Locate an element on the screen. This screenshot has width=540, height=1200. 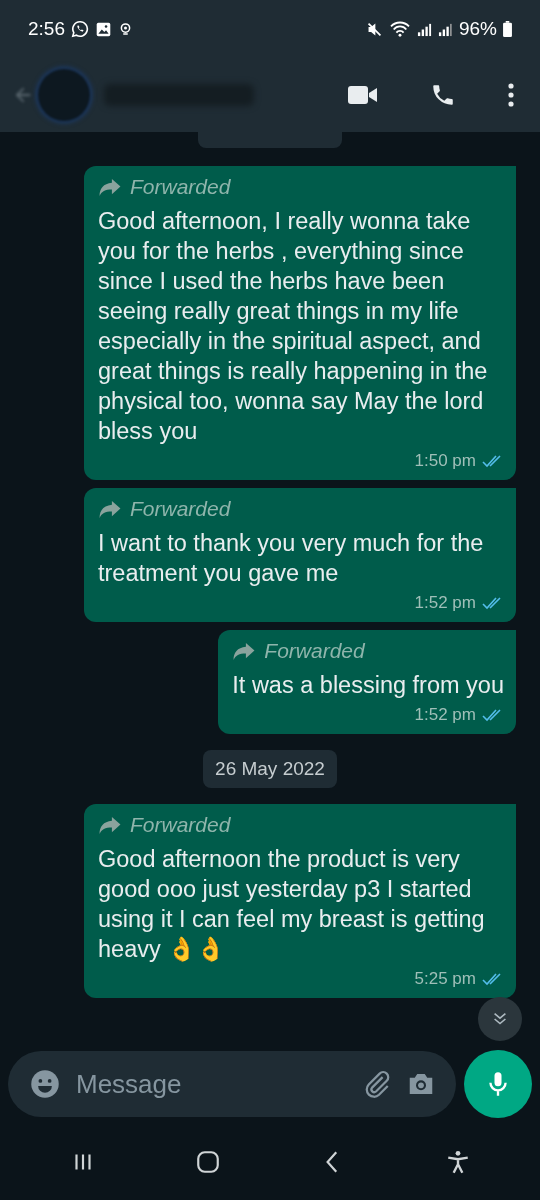
emoji-icon is located at coordinates (45, 1084).